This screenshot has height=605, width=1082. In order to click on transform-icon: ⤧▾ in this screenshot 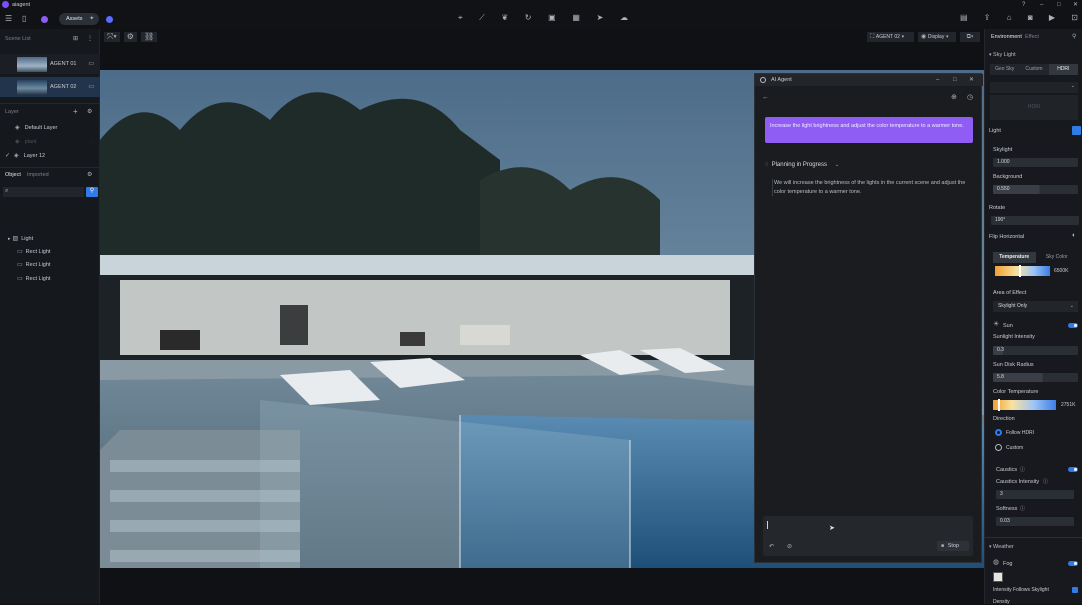, I will do `click(112, 37)`.